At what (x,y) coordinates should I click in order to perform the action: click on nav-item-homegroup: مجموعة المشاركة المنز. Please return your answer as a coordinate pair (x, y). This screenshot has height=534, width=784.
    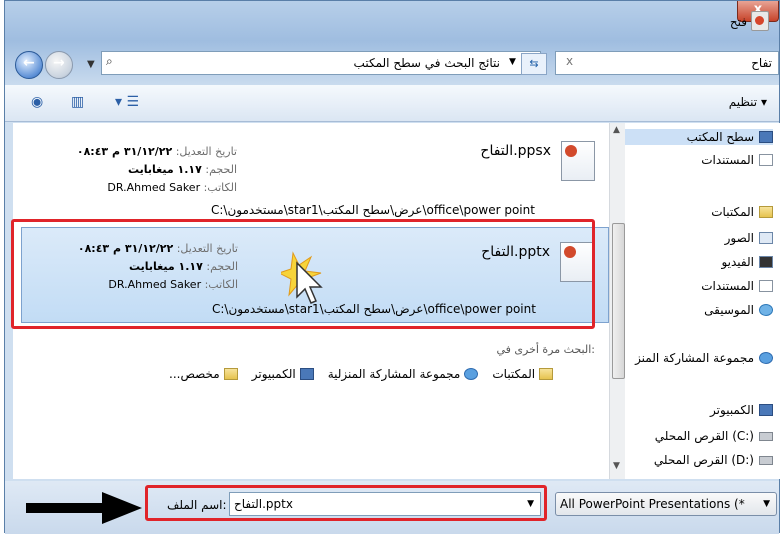
    Looking at the image, I should click on (704, 358).